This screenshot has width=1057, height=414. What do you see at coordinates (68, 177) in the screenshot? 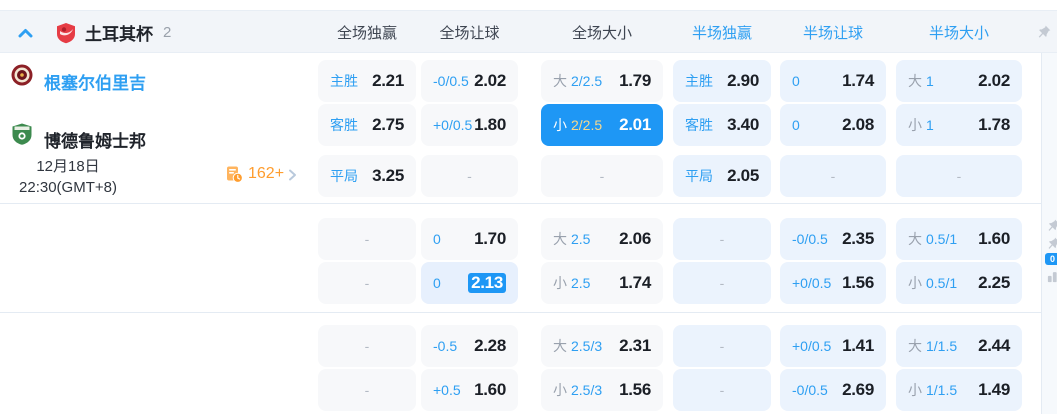
I see `match-datetime: 12月18日 22:30(GMT+8)` at bounding box center [68, 177].